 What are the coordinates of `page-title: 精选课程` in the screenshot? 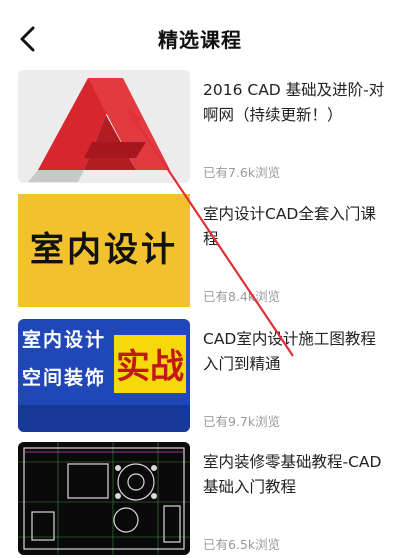 It's located at (200, 40).